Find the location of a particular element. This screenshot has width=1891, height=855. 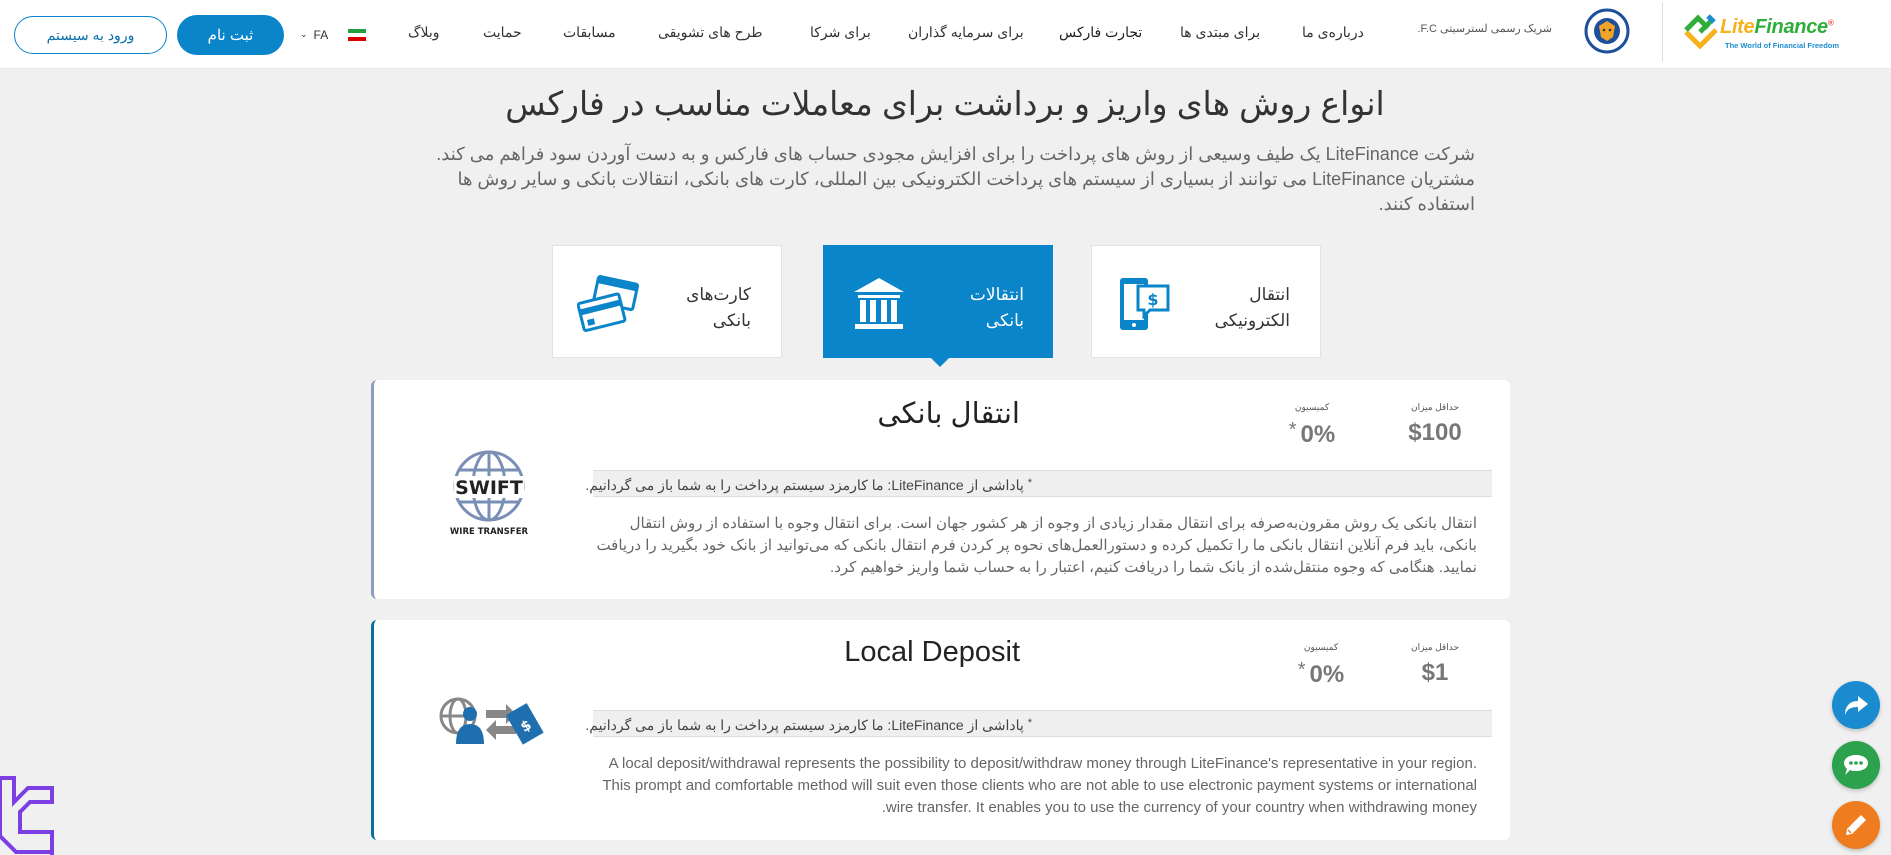

tab-label: انتقالات بانکی is located at coordinates (996, 307).